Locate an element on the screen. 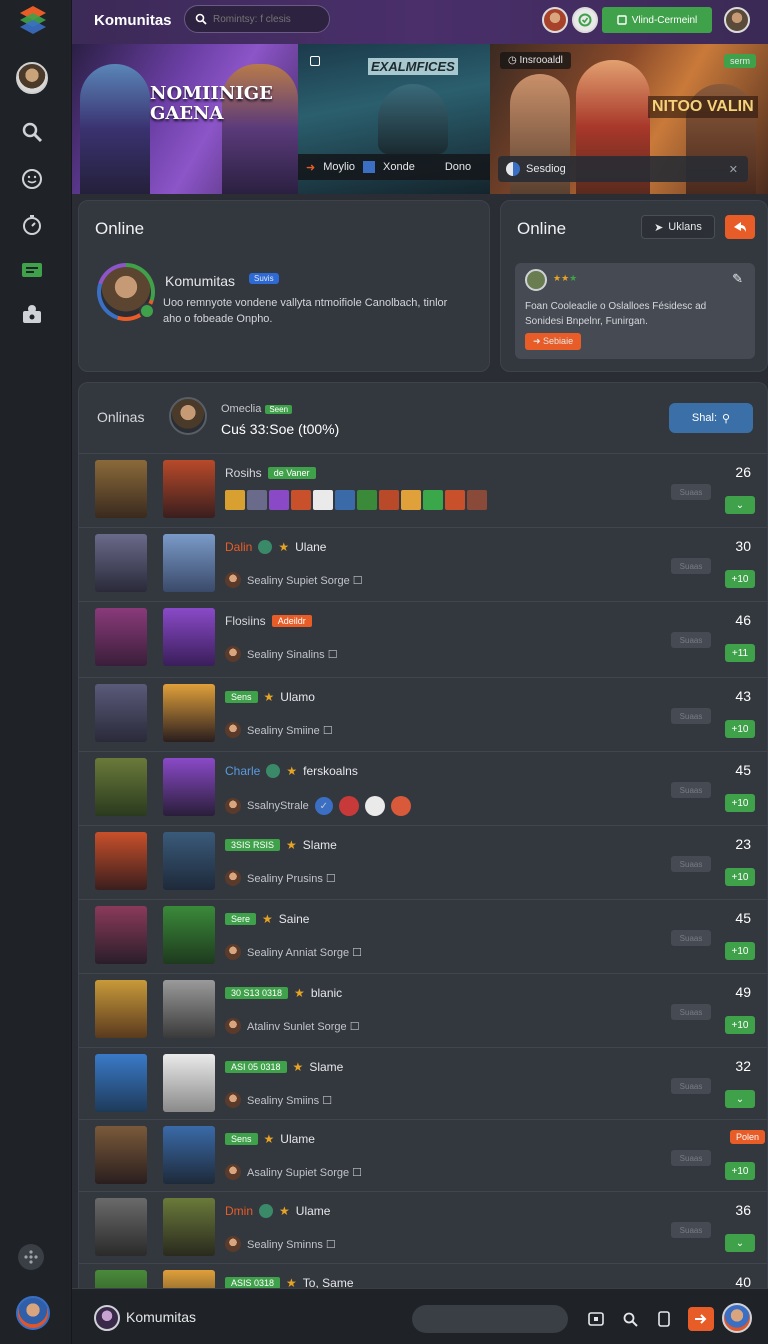 This screenshot has height=1344, width=768. side-card-button: ➤ Uklans is located at coordinates (678, 227).